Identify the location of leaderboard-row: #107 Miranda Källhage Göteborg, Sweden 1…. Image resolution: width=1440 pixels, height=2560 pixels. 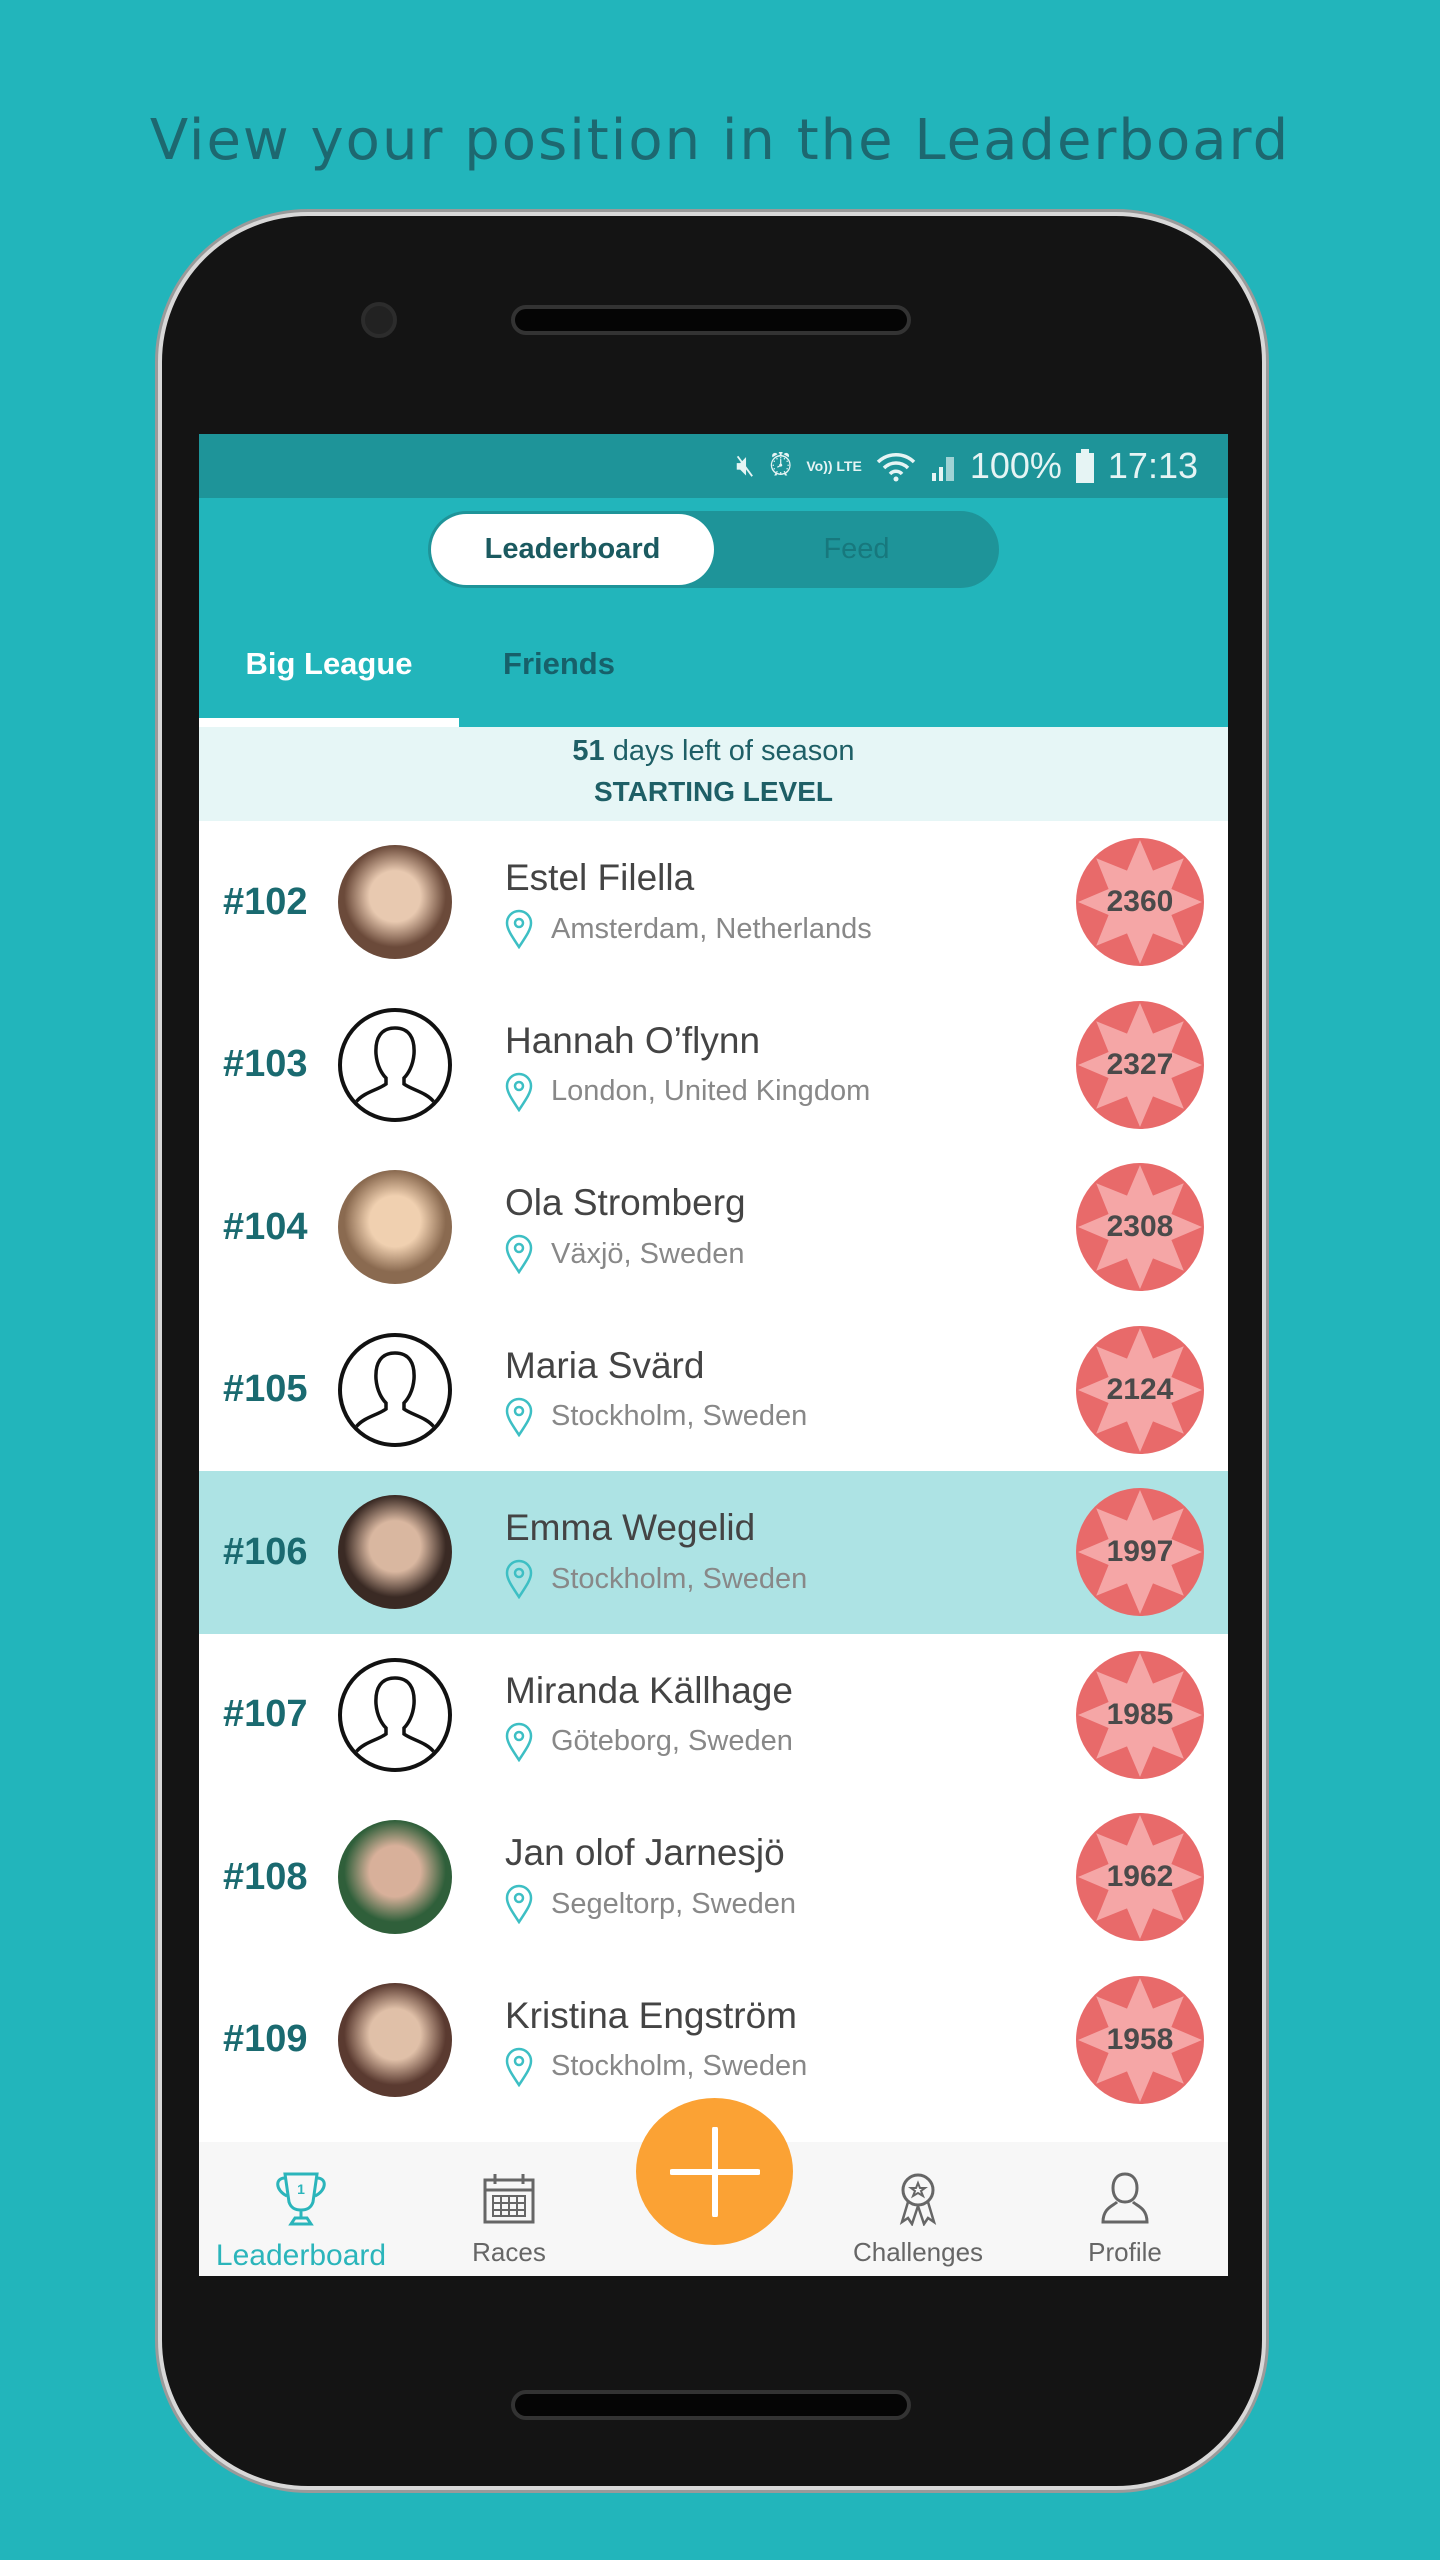
(713, 1715).